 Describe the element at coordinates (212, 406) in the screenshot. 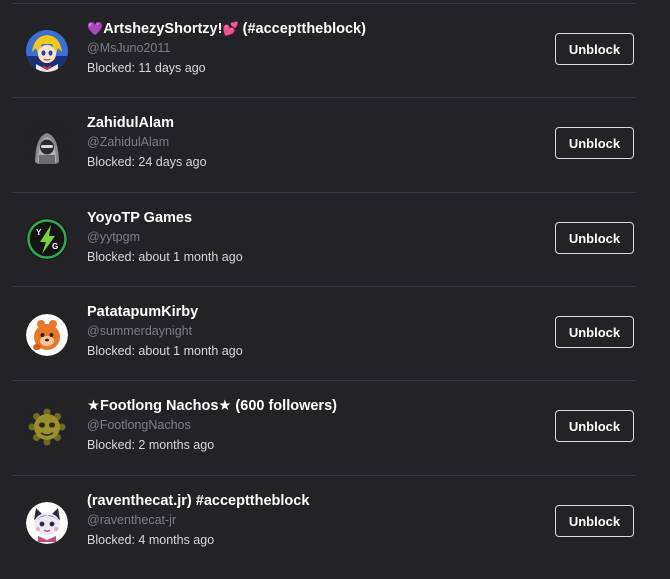

I see `user-name: ★Footlong Nachos★ (600 followers)` at that location.